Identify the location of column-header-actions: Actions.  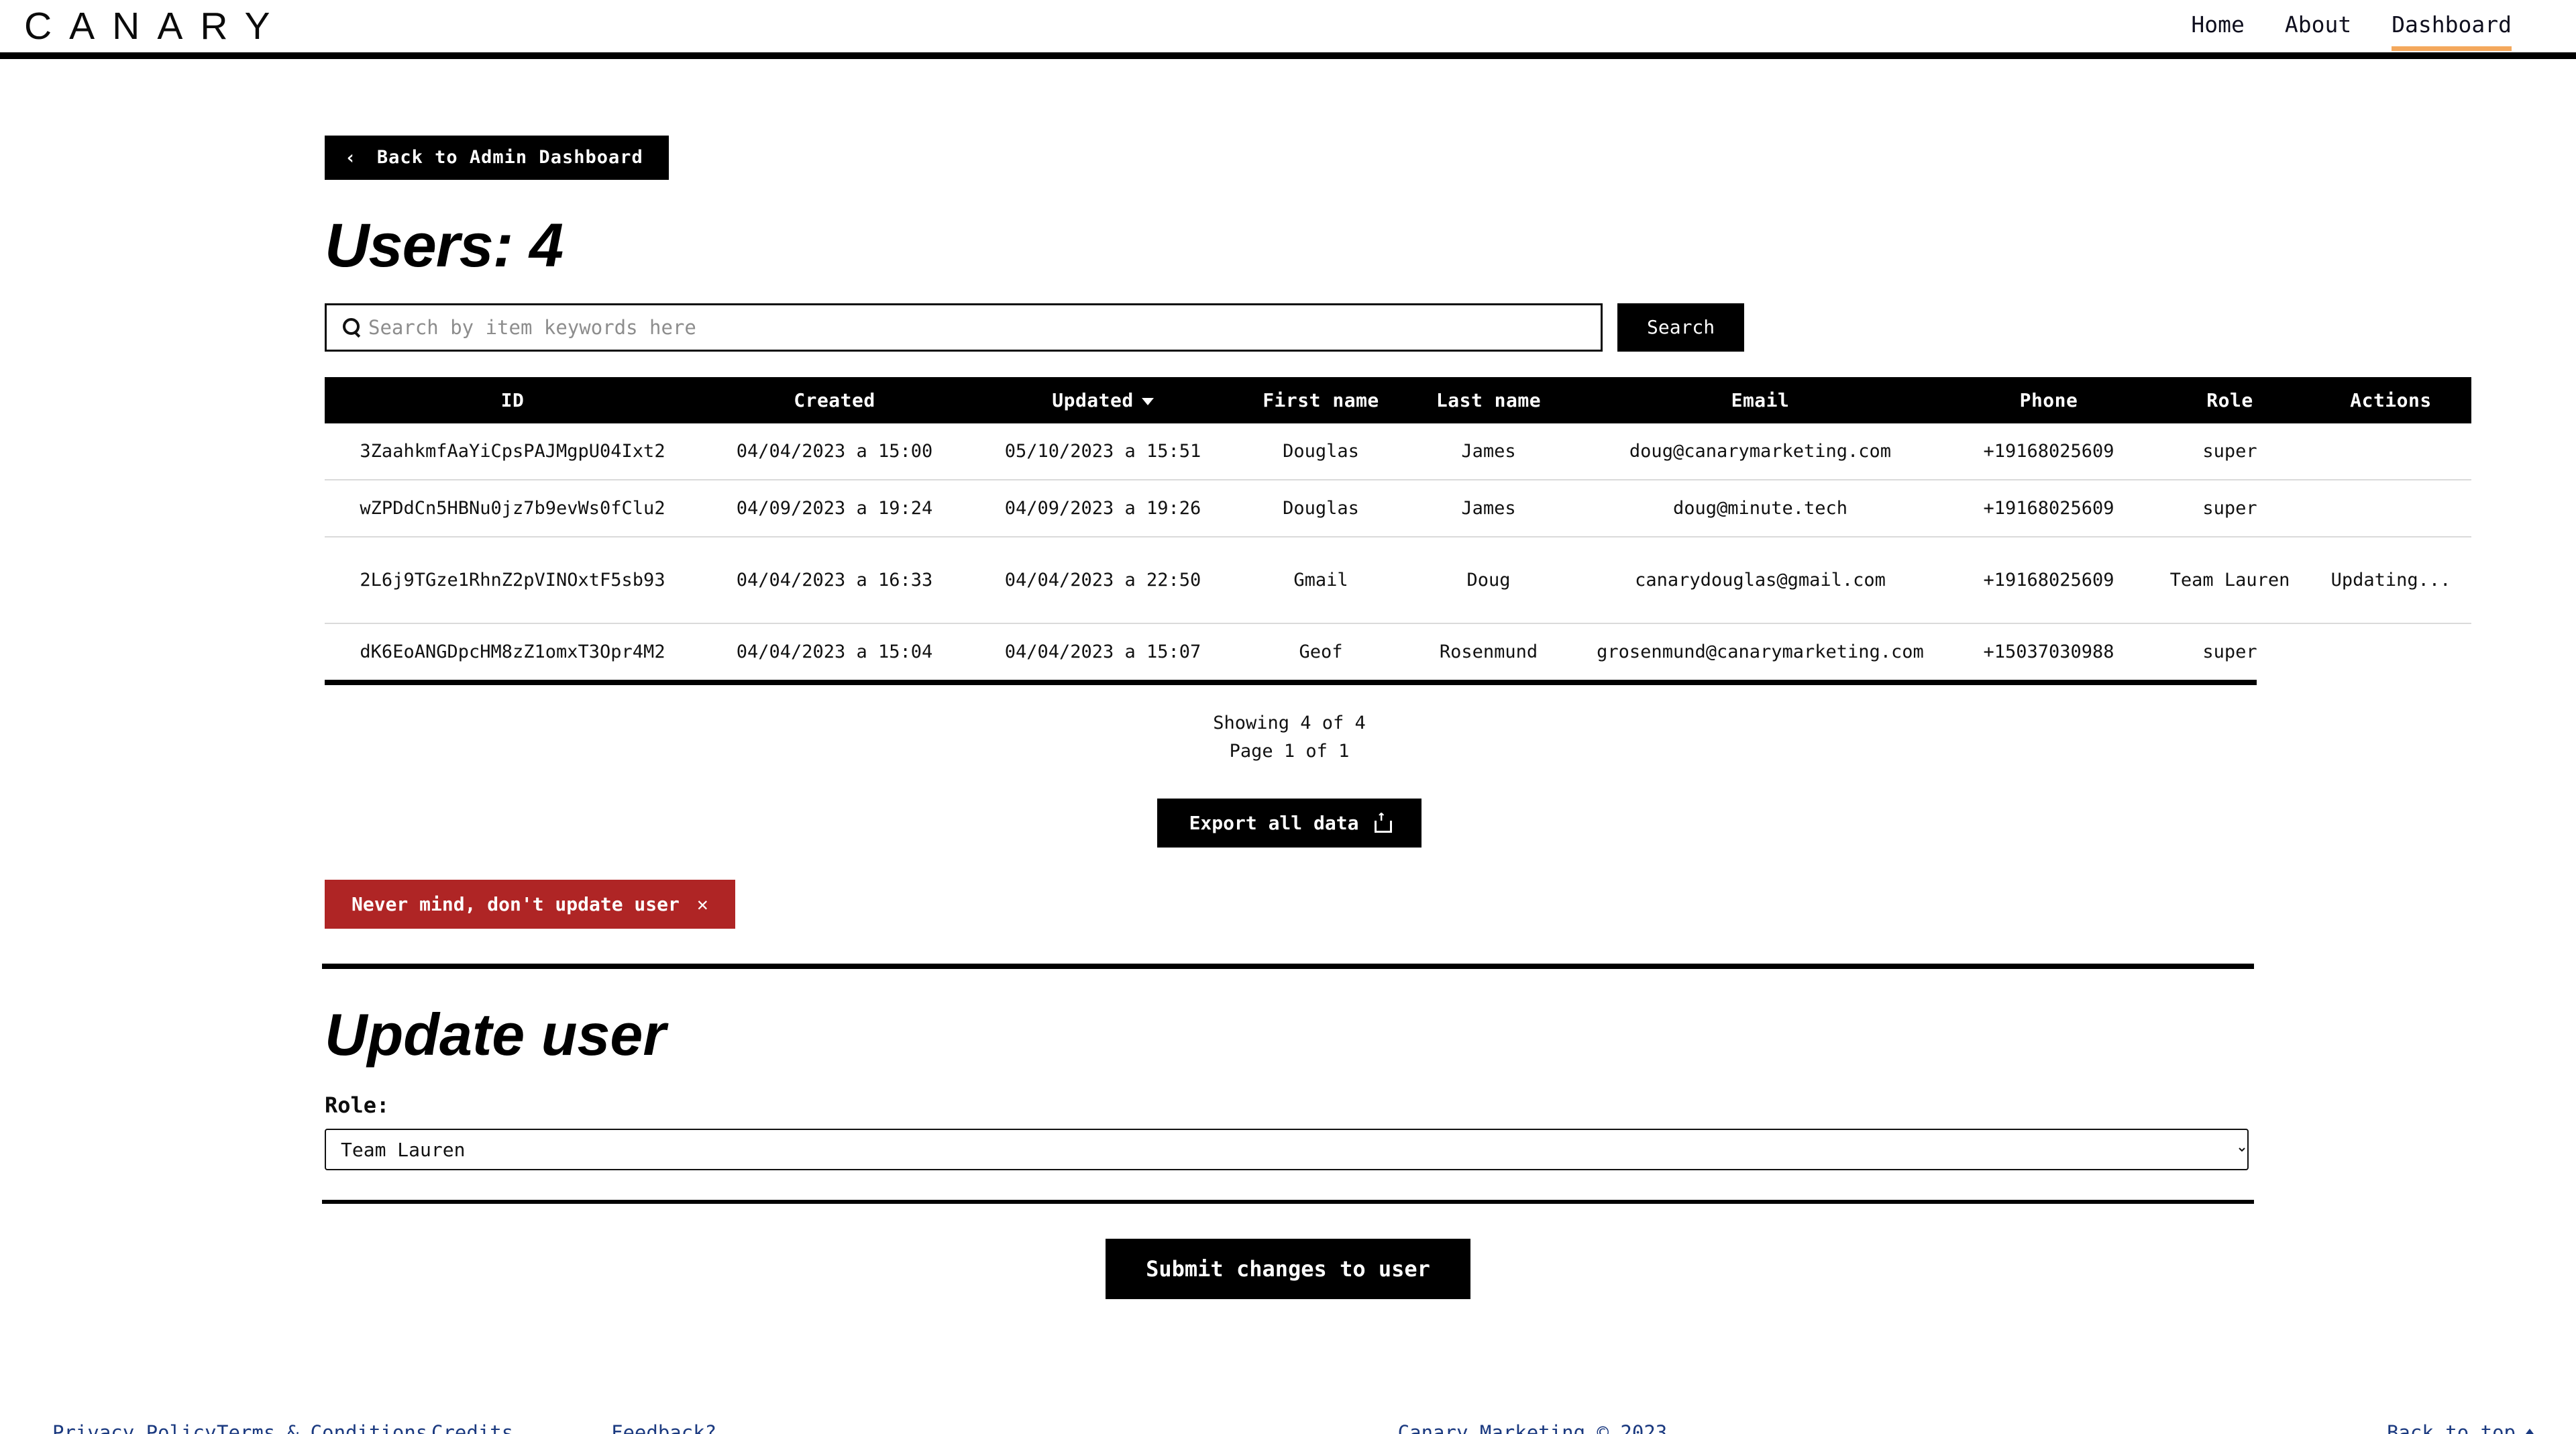
(2391, 400).